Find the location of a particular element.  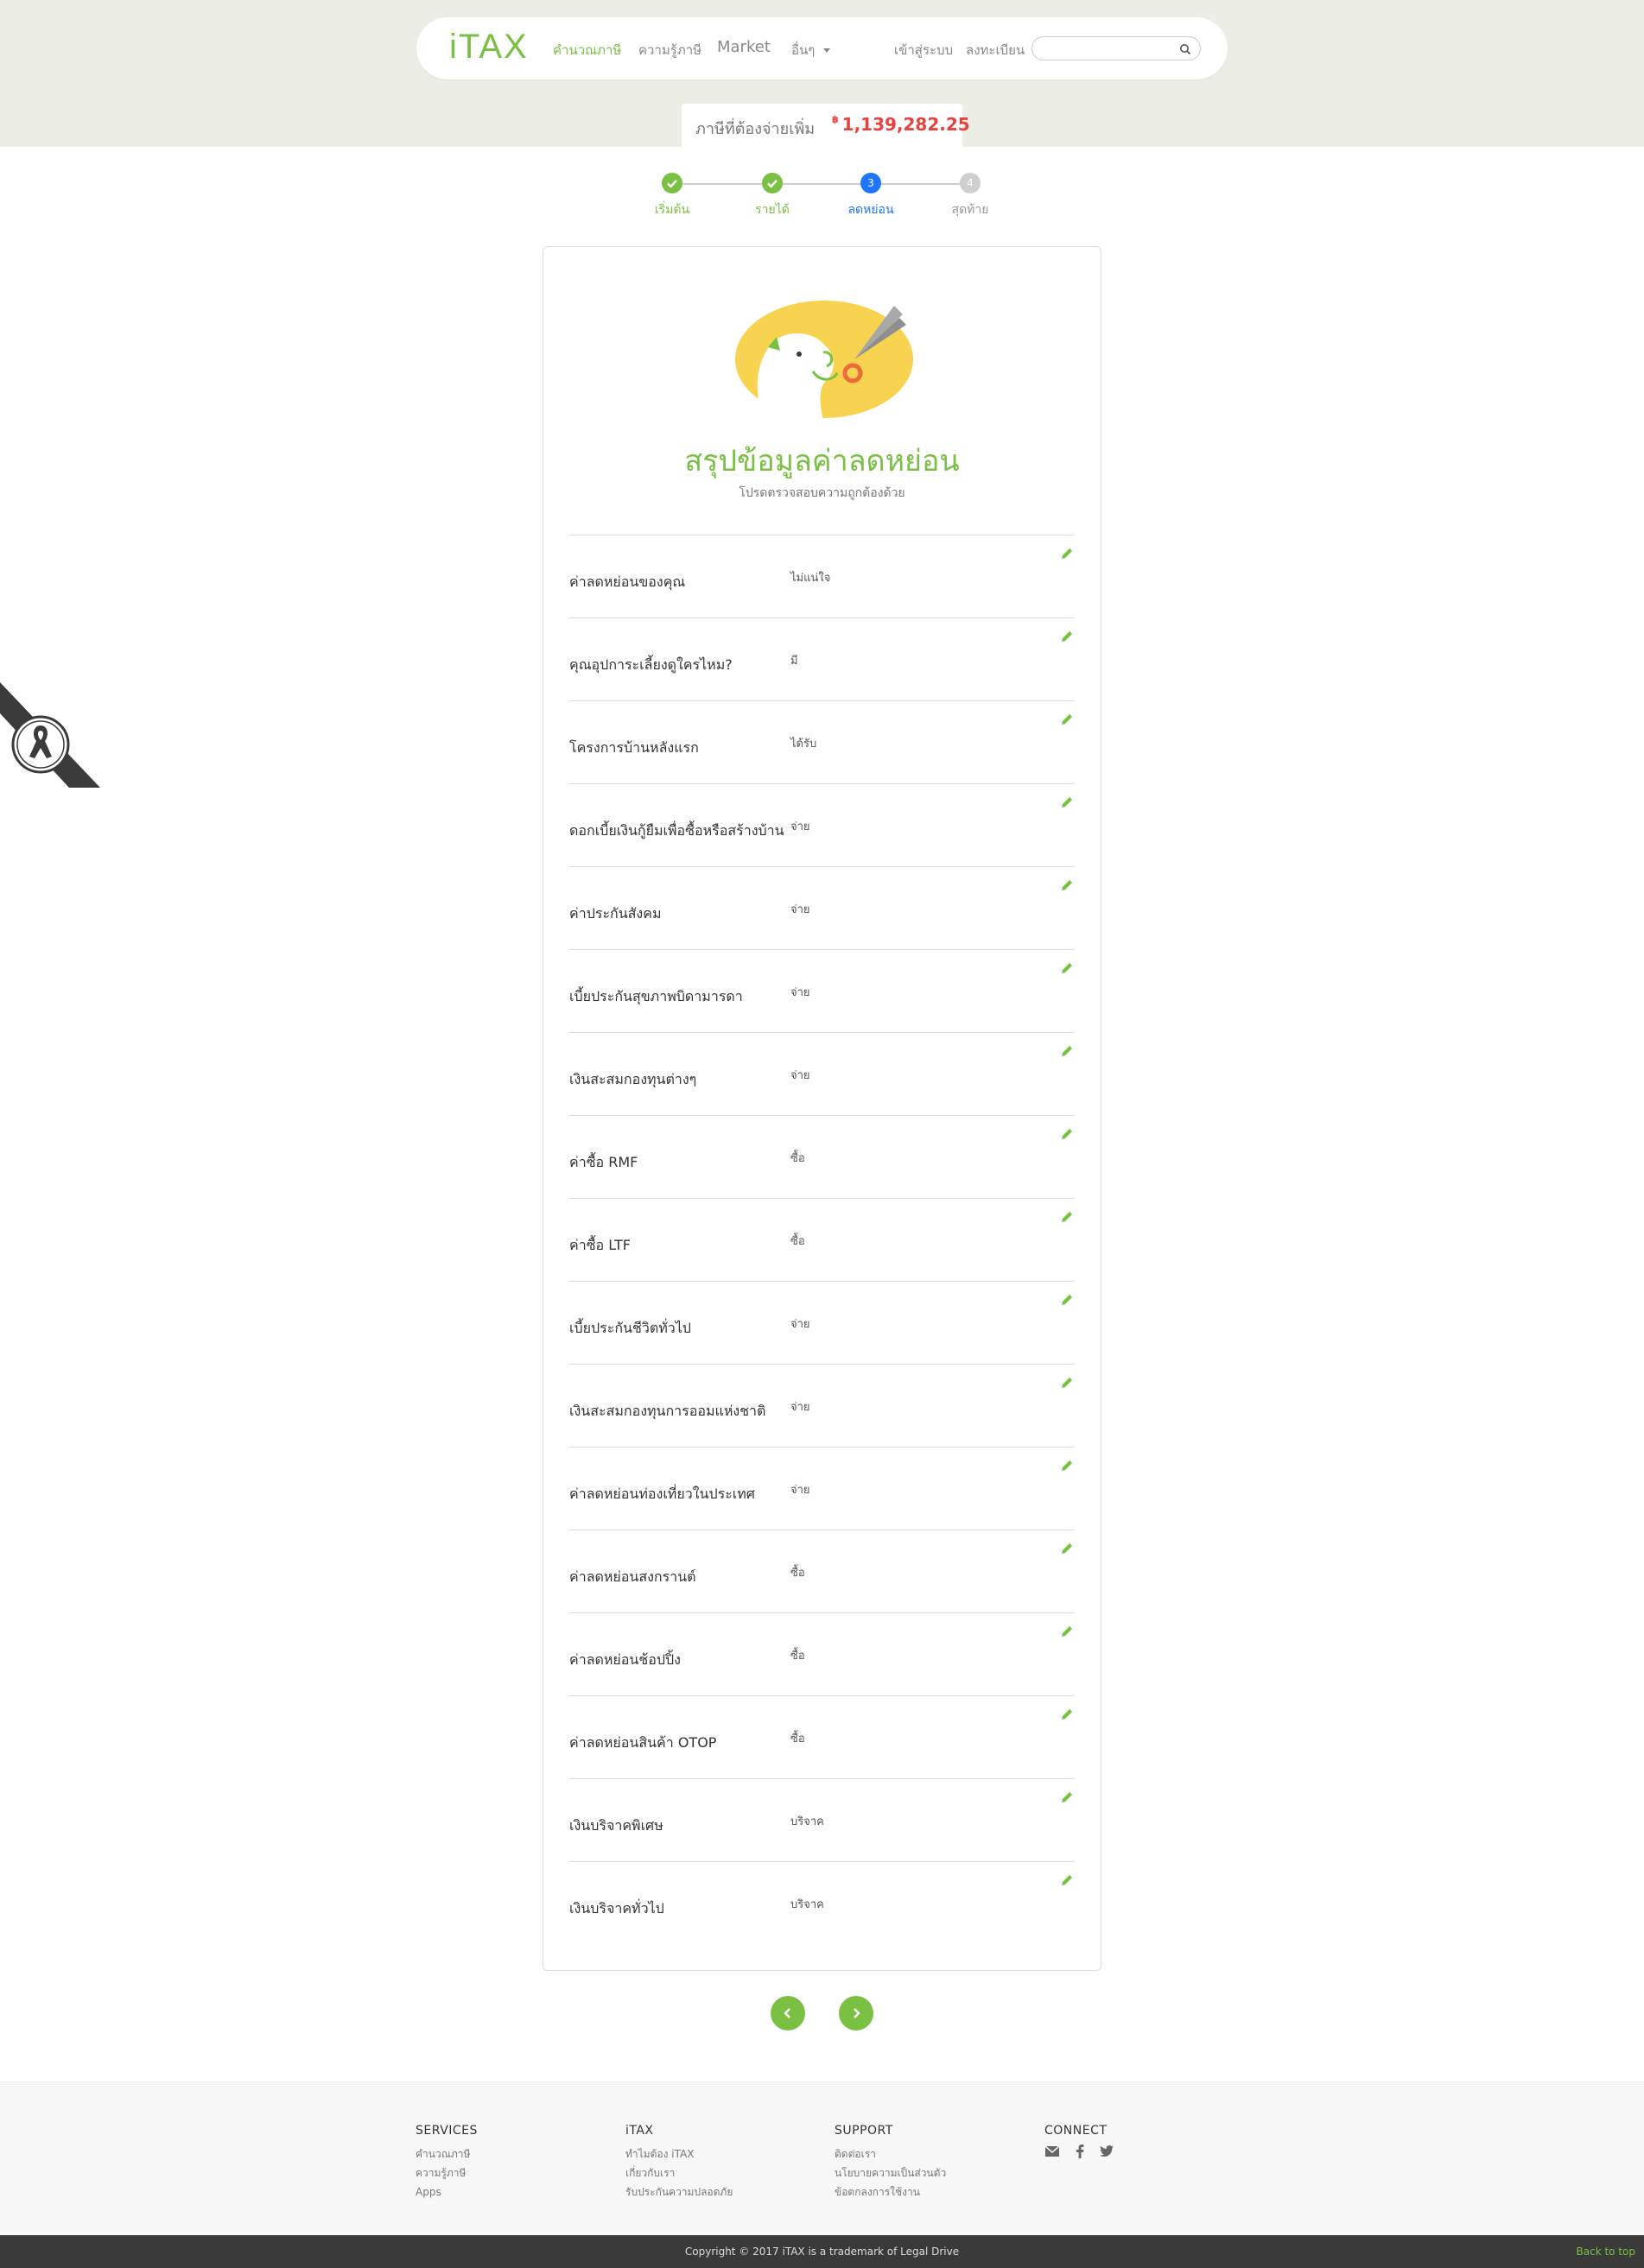

footer-link: รับประกันความปลอดภัย is located at coordinates (679, 2191).